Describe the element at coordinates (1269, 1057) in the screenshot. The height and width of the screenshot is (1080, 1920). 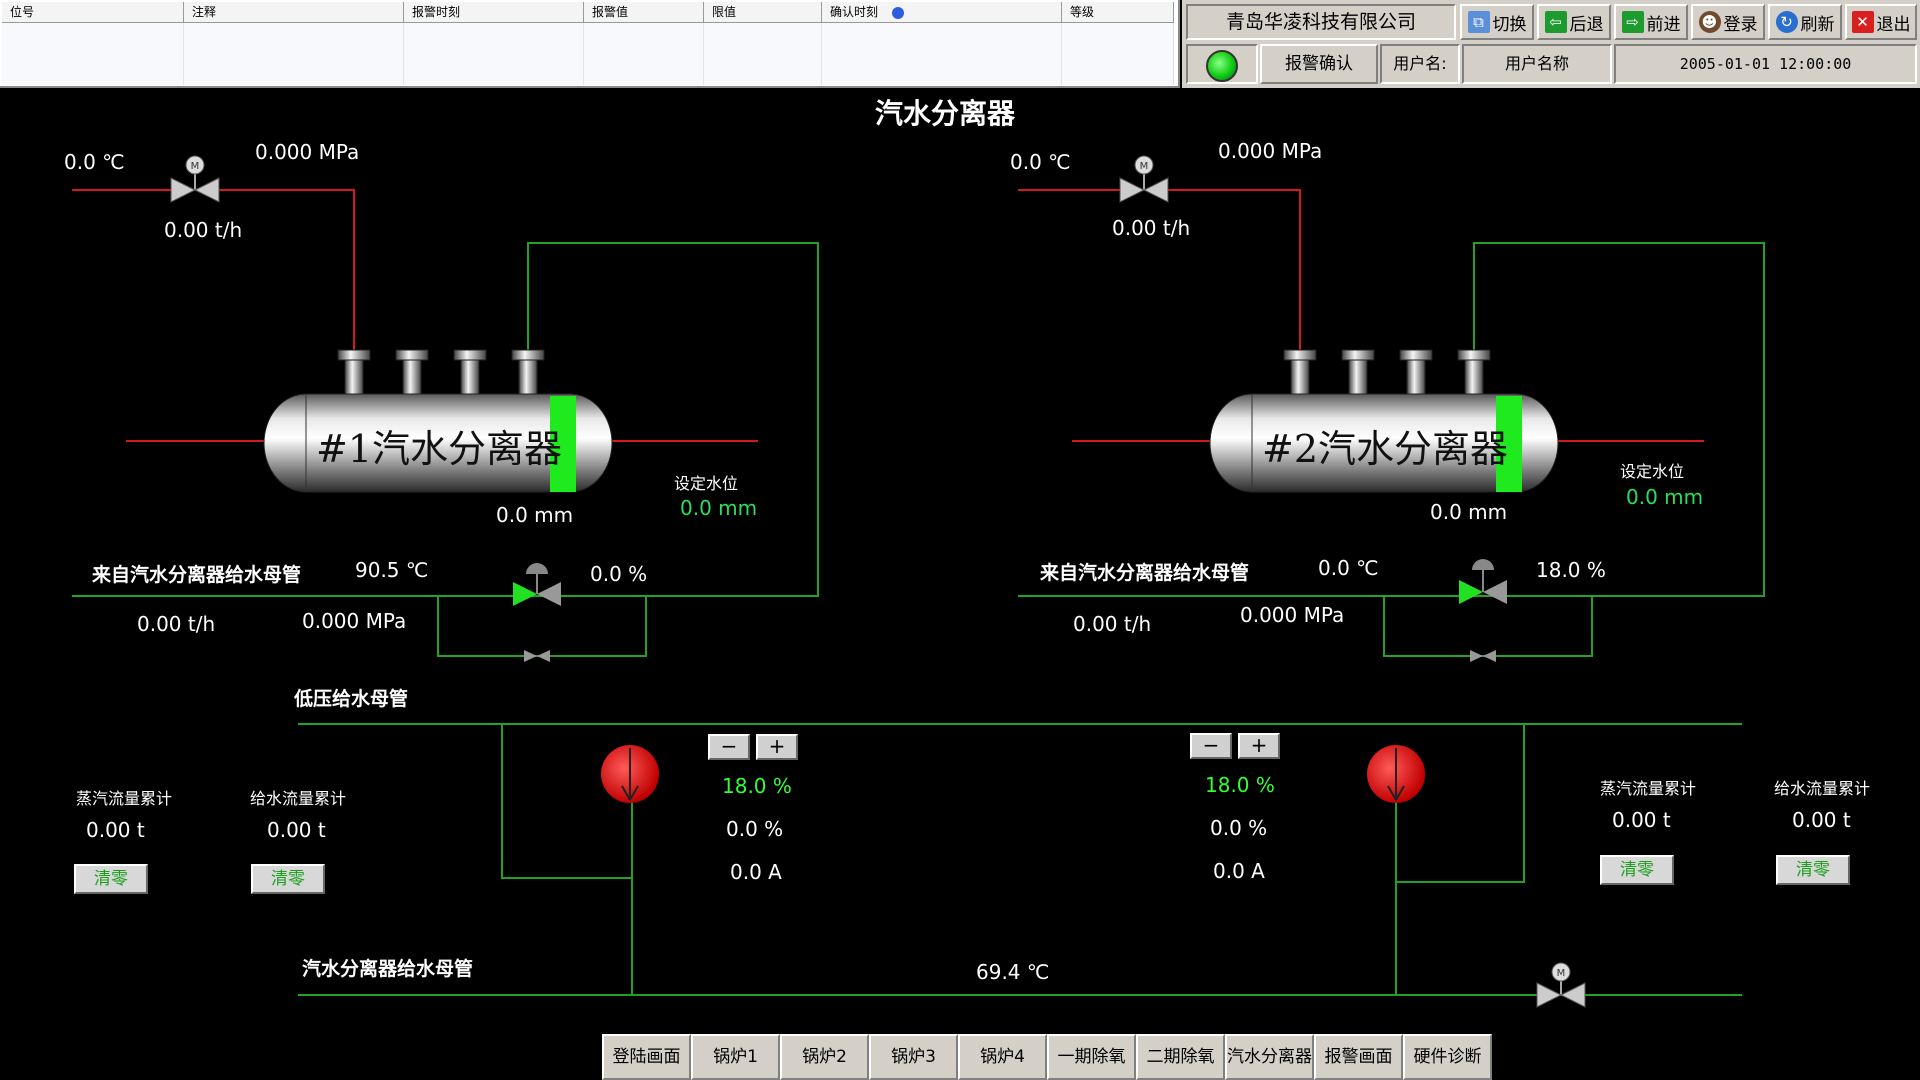
I see `nav-tab-steam-separator: 汽水分离器` at that location.